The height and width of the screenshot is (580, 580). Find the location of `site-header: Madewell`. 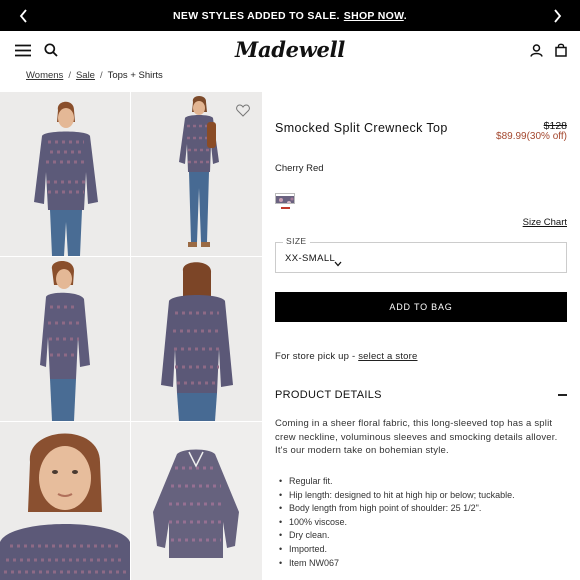

site-header: Madewell is located at coordinates (290, 50).